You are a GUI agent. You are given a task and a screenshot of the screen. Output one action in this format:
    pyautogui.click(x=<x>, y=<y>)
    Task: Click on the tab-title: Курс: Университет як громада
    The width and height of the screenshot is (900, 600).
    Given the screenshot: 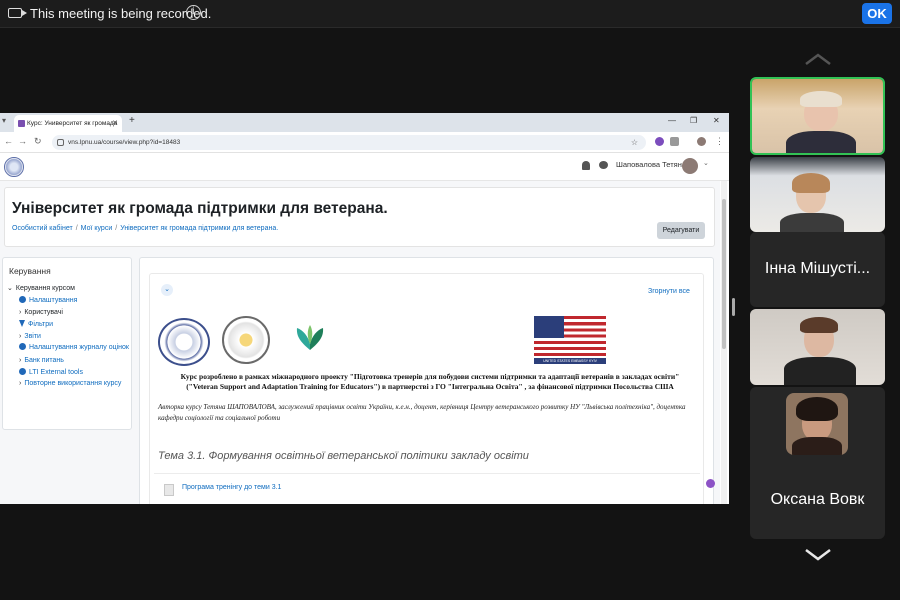 What is the action you would take?
    pyautogui.click(x=72, y=123)
    